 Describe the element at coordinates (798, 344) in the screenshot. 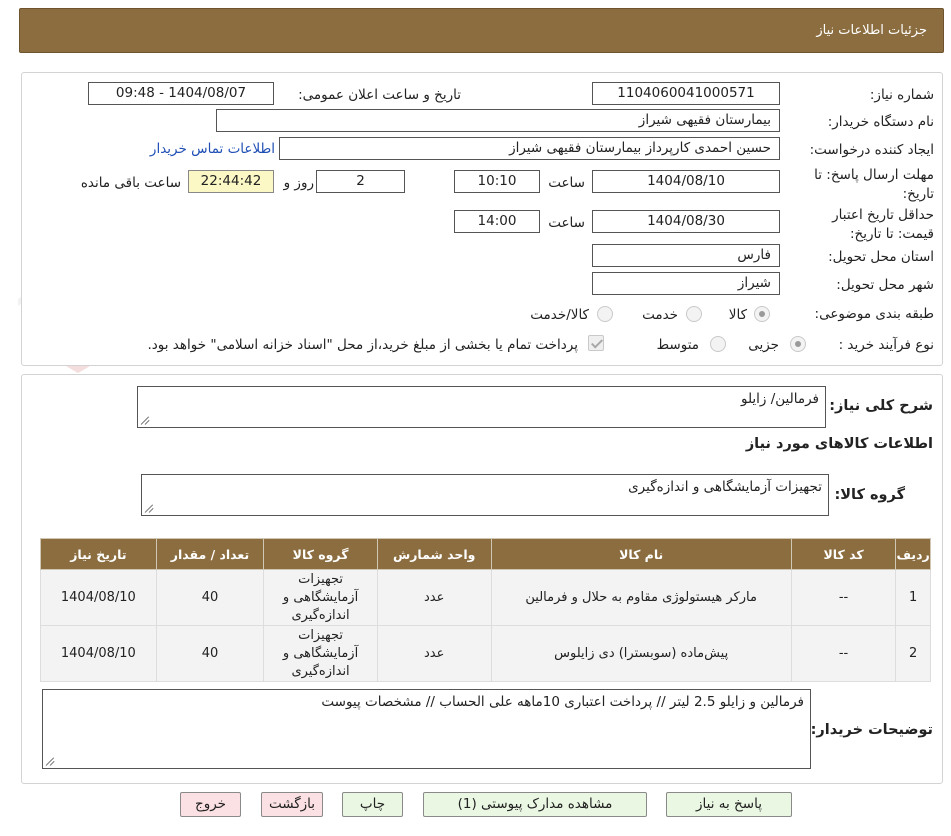

I see `process-radio-minor` at that location.